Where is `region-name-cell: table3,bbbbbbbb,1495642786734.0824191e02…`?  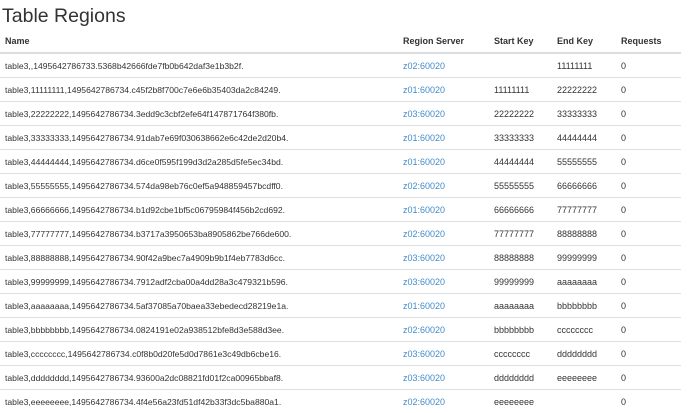
region-name-cell: table3,bbbbbbbb,1495642786734.0824191e02… is located at coordinates (199, 330).